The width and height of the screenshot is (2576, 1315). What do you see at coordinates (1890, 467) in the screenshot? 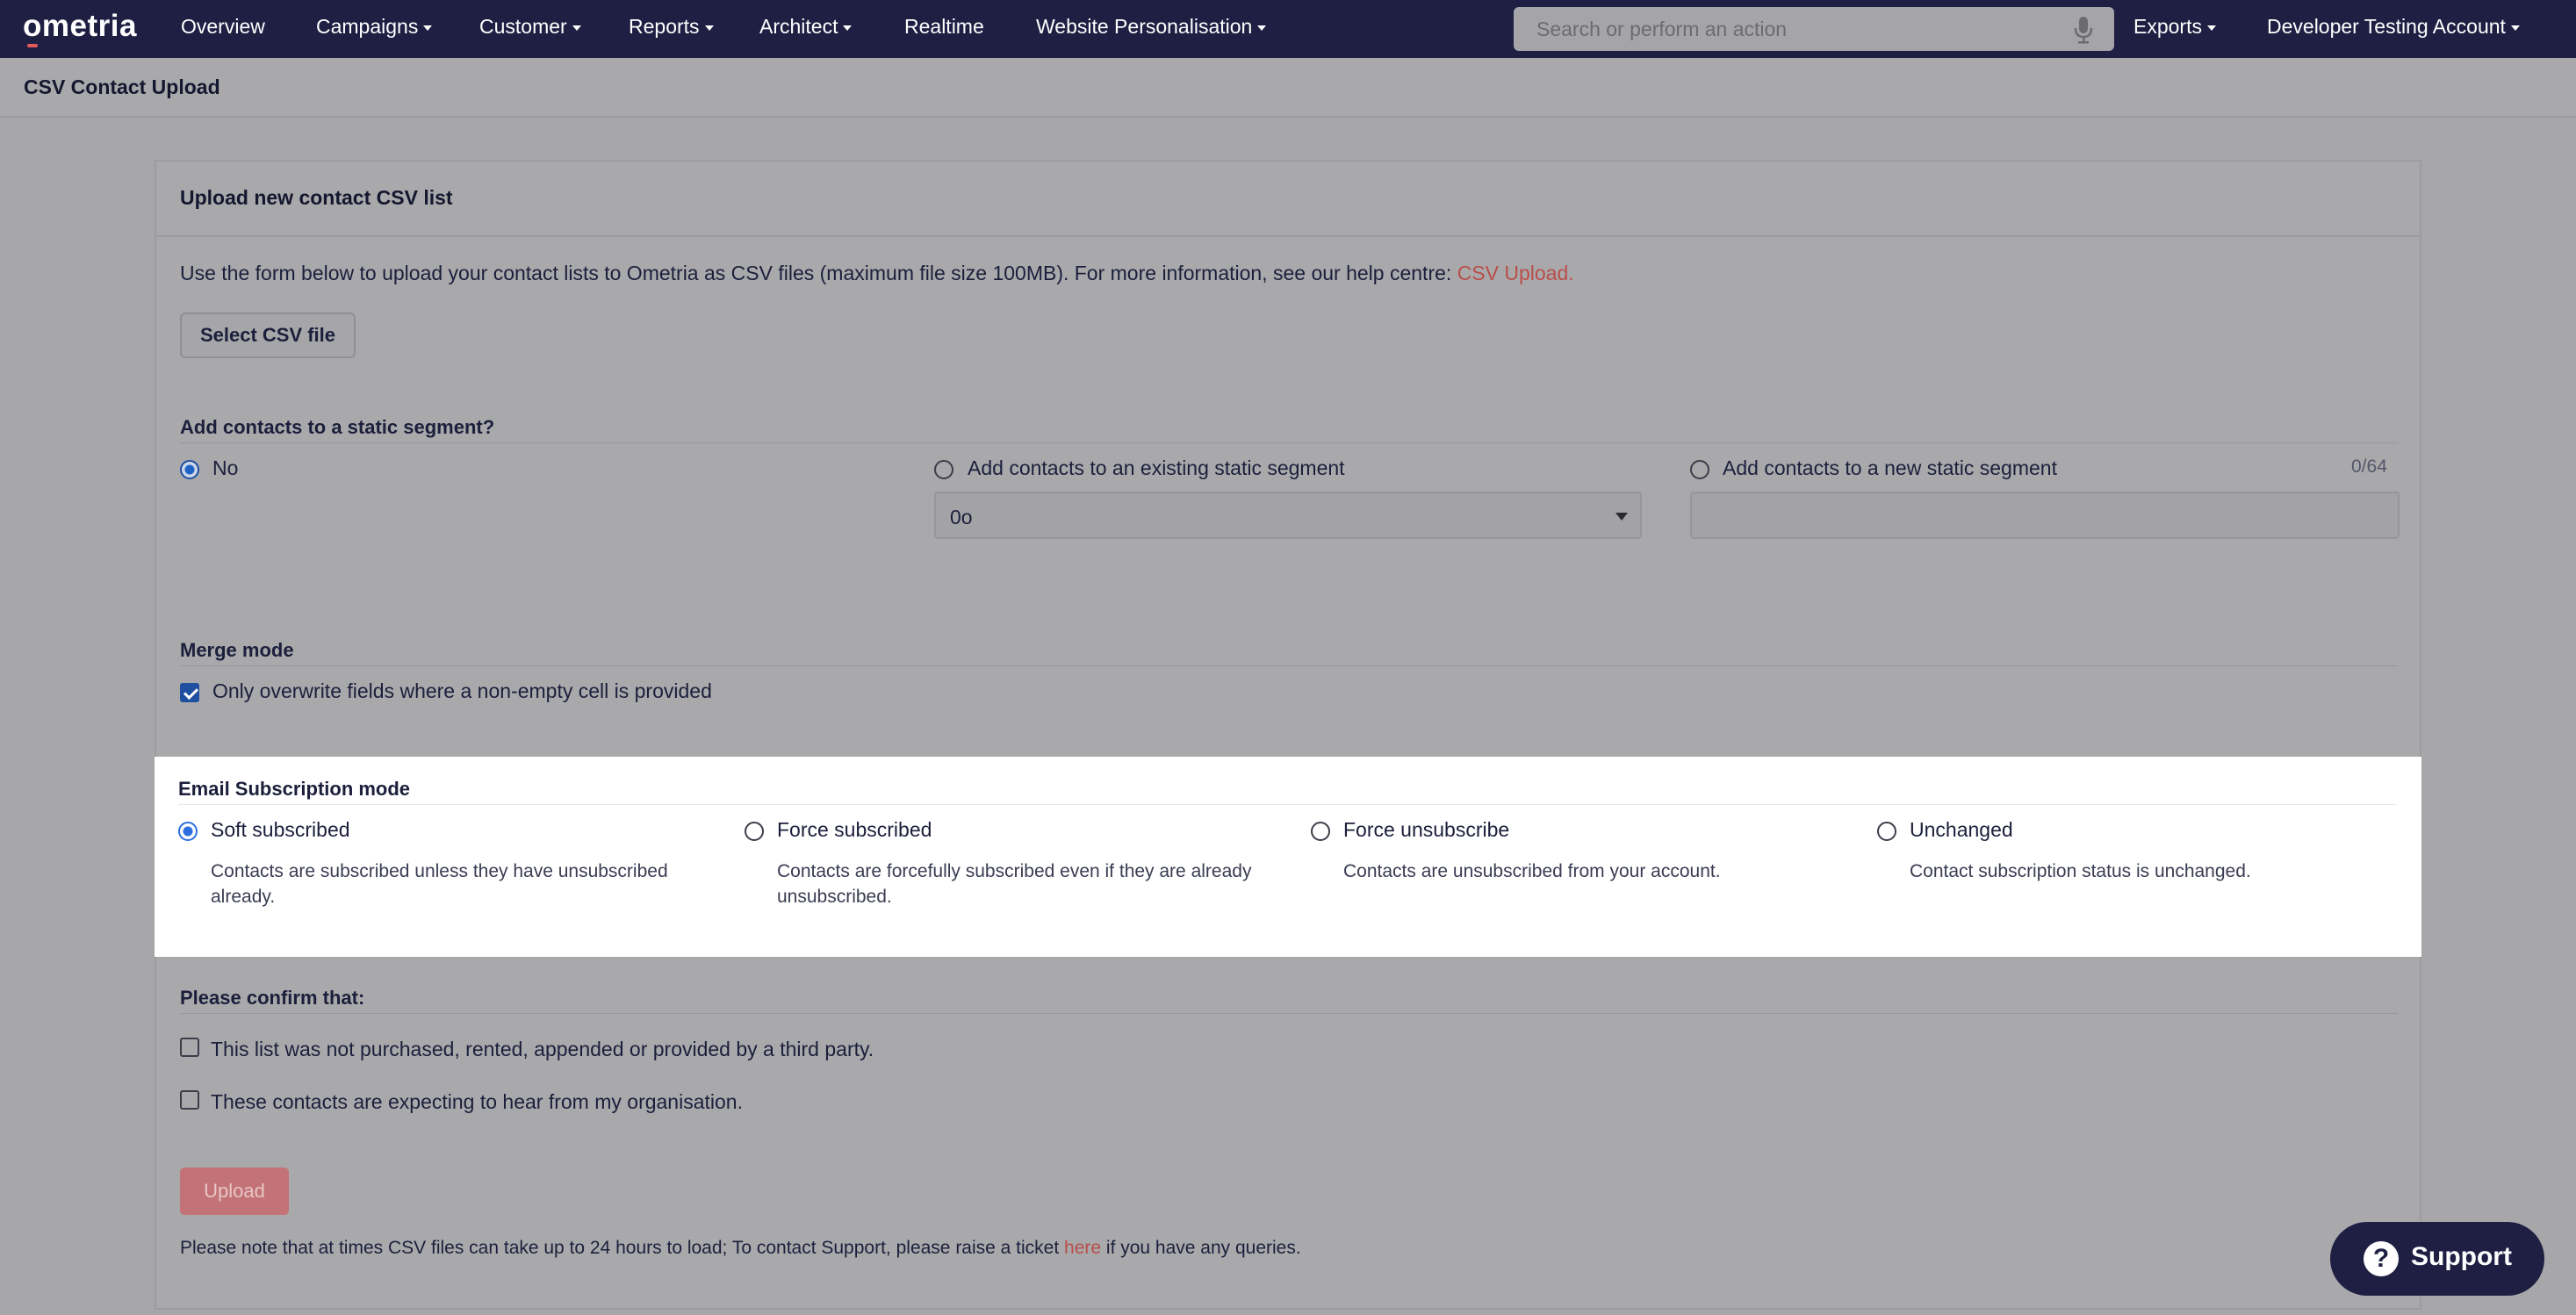
I see `segment-new-label: Add contacts to a new static segment` at bounding box center [1890, 467].